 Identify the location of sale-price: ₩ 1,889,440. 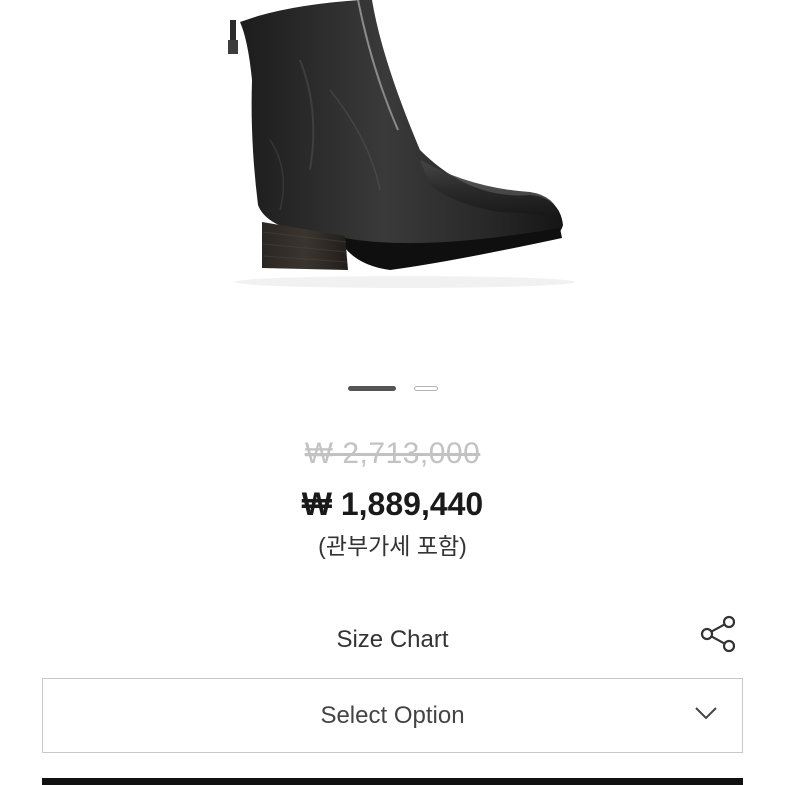
(392, 504).